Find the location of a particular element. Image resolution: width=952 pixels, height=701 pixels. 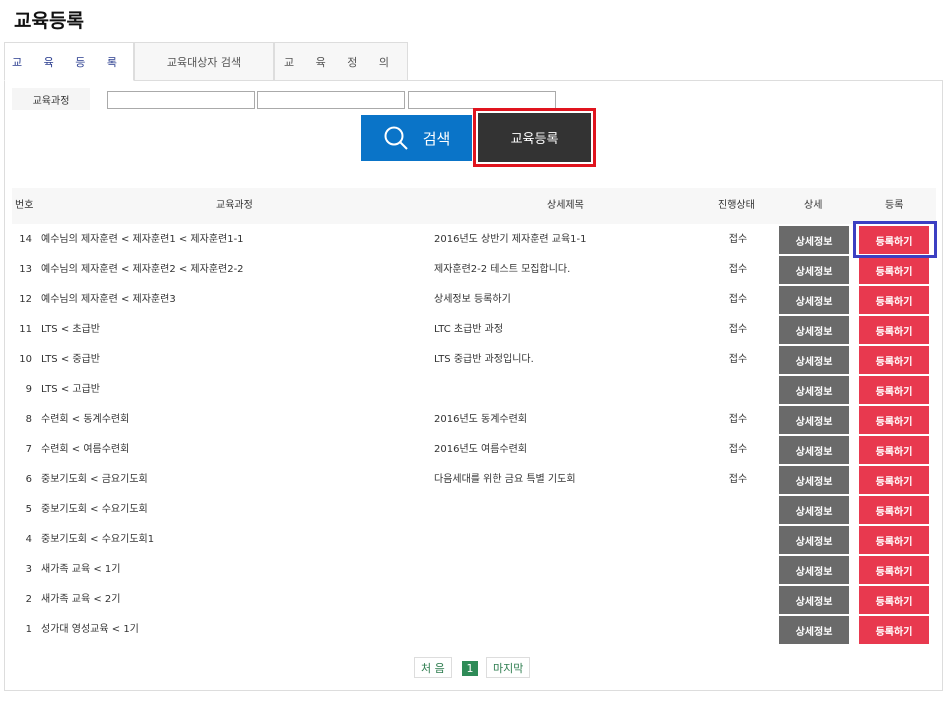

row-course: 예수님의 제자훈련 < 제자훈련1 < 제자훈련1-1 is located at coordinates (142, 239).